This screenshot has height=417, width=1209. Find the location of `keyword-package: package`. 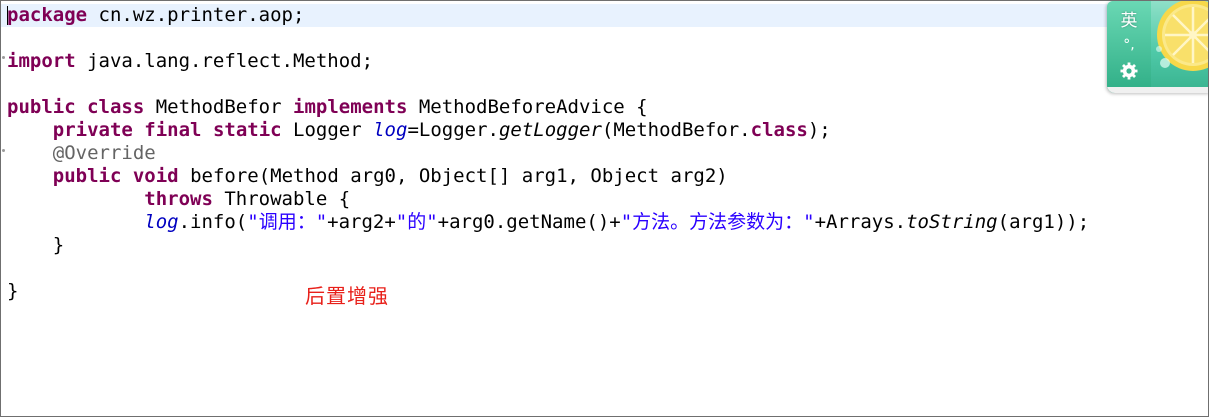

keyword-package: package is located at coordinates (47, 15).